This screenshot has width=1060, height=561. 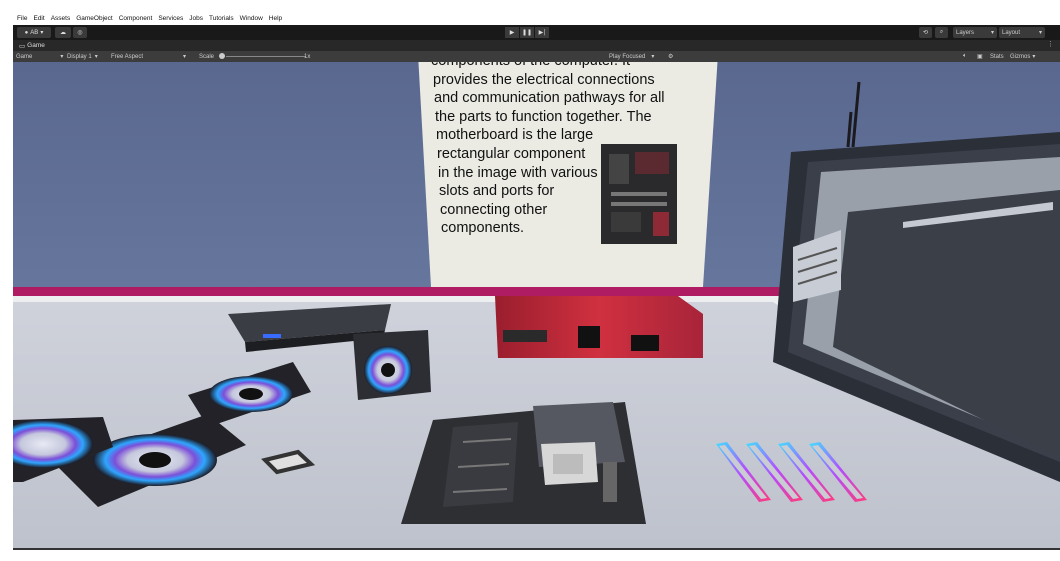 I want to click on gizmos-dropdown: Gizmos ▾, so click(x=1022, y=56).